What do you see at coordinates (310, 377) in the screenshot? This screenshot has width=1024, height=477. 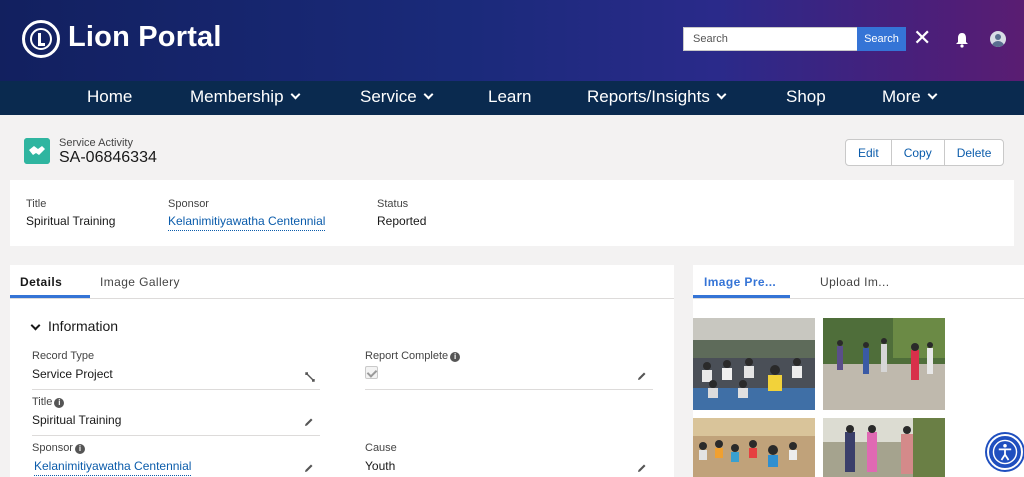 I see `change-record-type-icon` at bounding box center [310, 377].